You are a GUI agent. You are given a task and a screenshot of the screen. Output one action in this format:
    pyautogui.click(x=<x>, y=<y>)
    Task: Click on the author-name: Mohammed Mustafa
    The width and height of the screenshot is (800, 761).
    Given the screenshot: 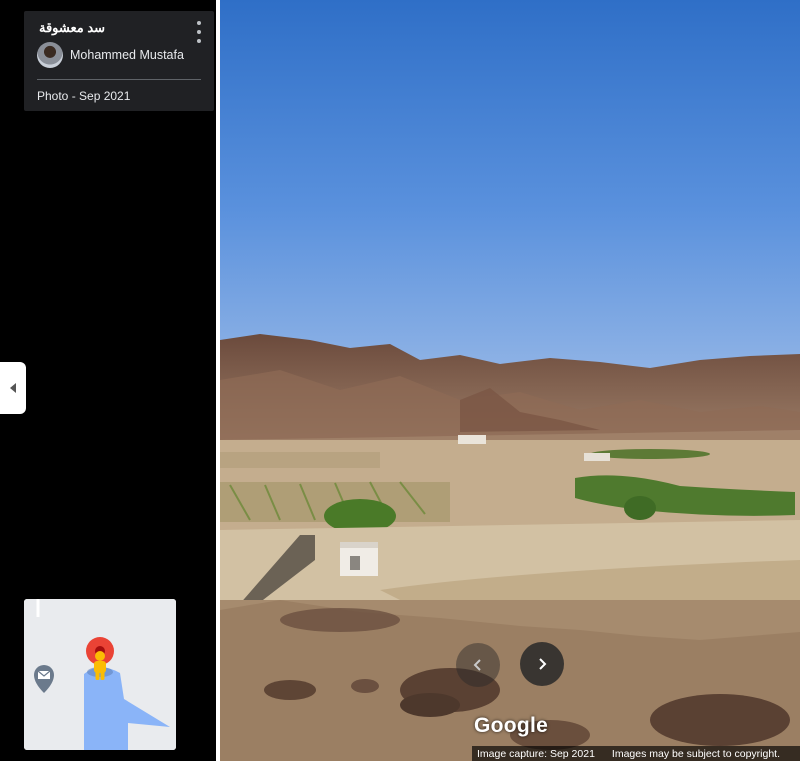 What is the action you would take?
    pyautogui.click(x=127, y=55)
    